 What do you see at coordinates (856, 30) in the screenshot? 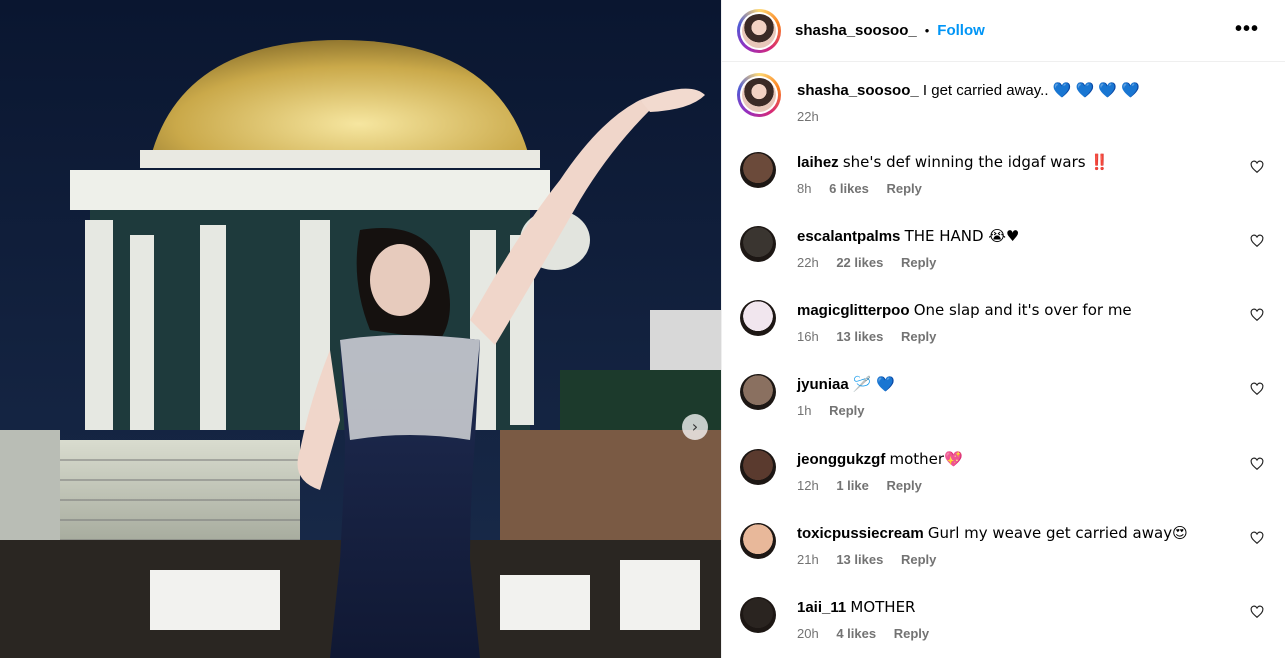
I see `author-username: shasha_soosoo_` at bounding box center [856, 30].